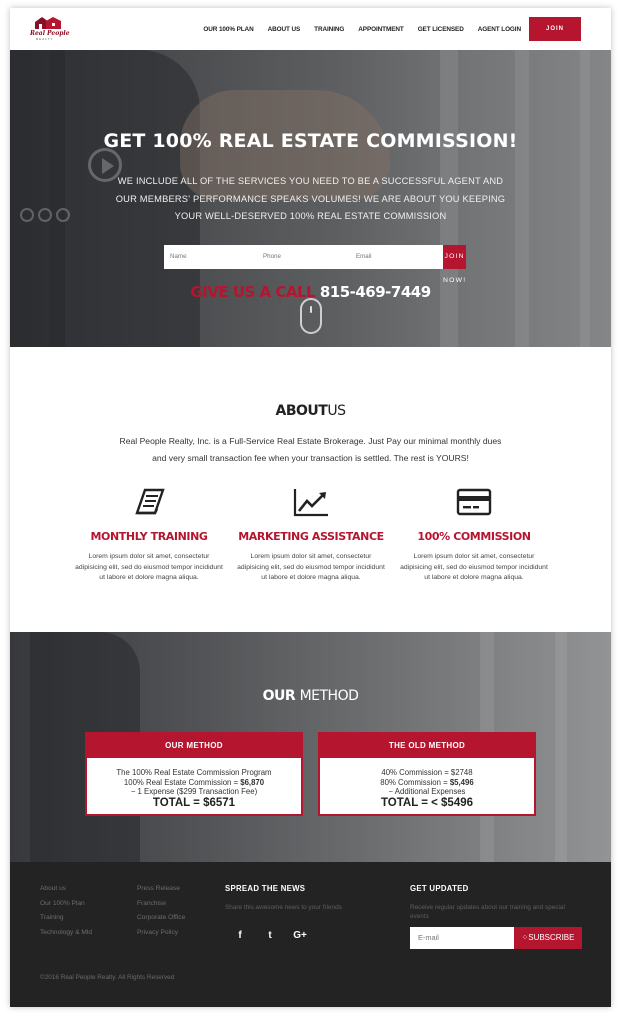  I want to click on facebook-icon: f, so click(240, 936).